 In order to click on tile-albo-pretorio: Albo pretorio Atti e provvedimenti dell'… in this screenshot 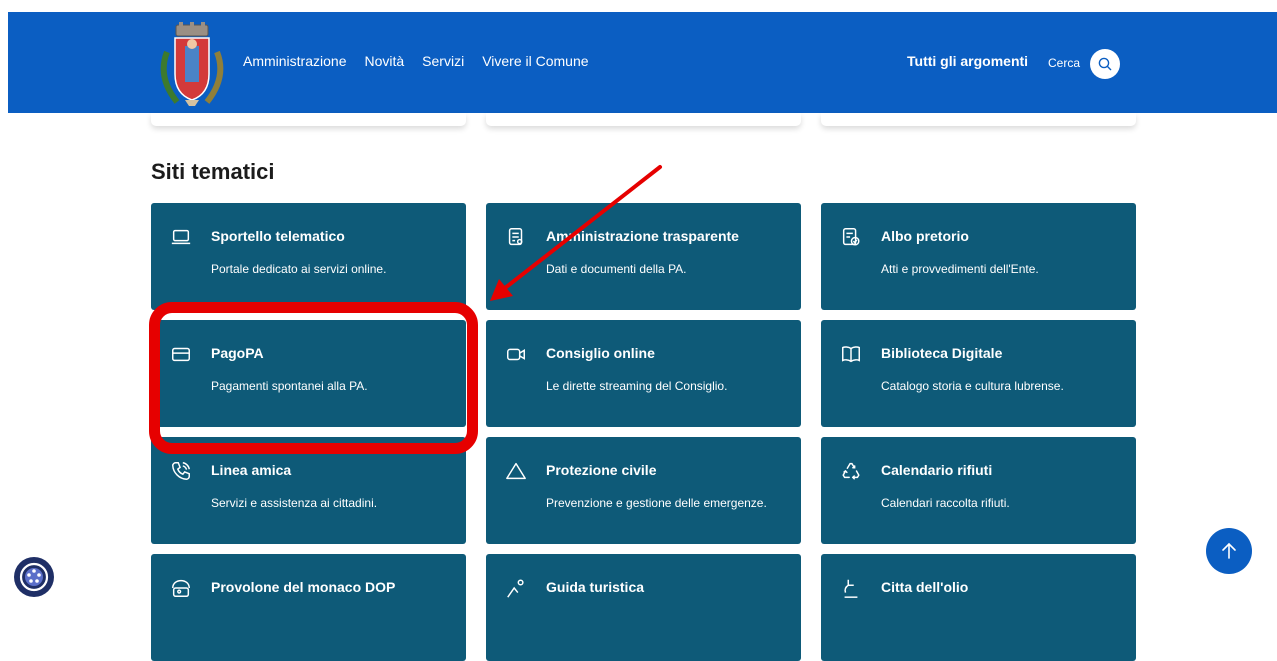, I will do `click(978, 256)`.